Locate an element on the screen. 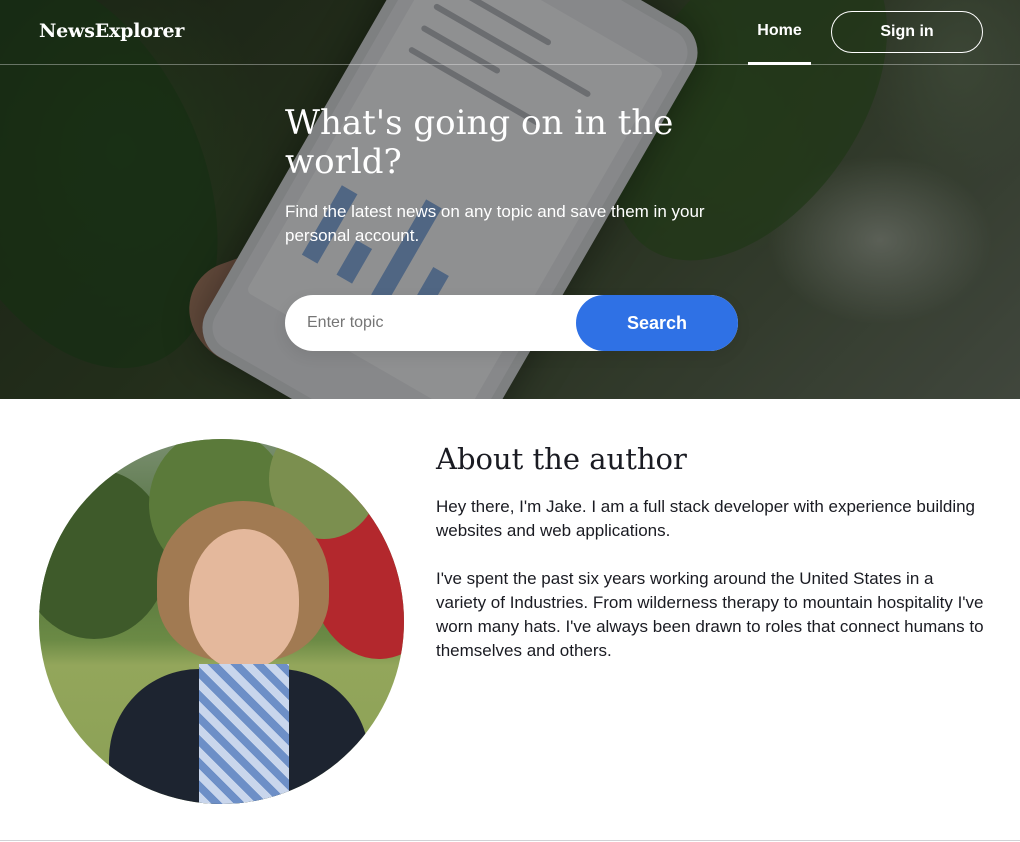  search-form: Search is located at coordinates (511, 323).